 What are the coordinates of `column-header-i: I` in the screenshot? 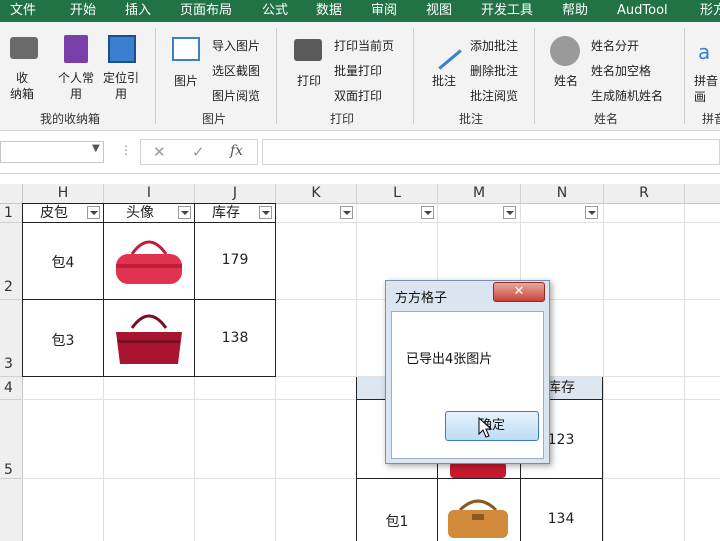 It's located at (149, 194).